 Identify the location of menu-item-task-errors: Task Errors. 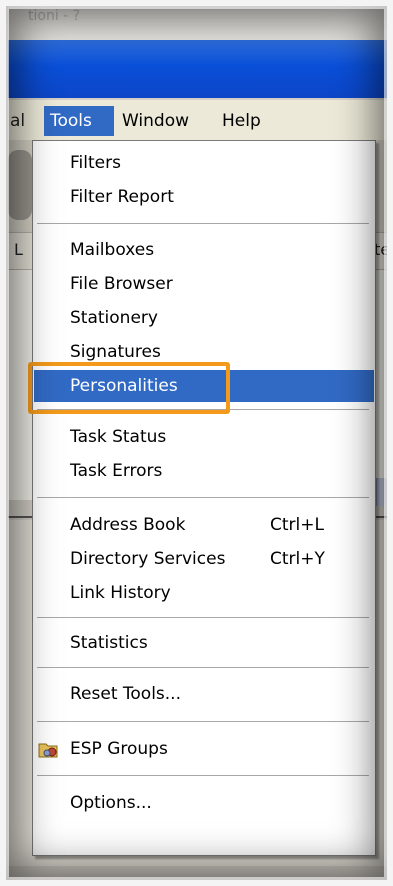
(204, 471).